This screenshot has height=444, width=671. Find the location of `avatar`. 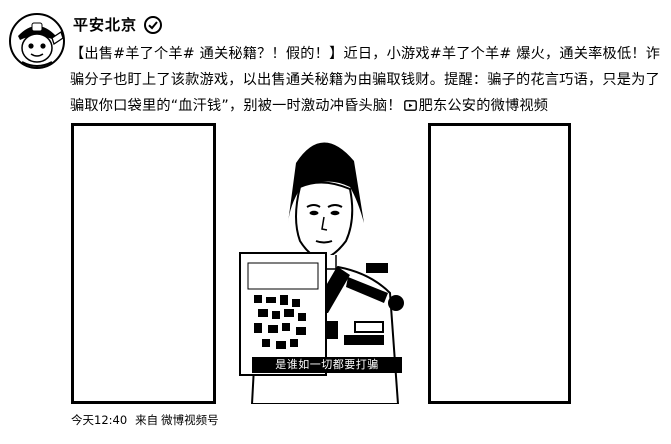

avatar is located at coordinates (37, 41).